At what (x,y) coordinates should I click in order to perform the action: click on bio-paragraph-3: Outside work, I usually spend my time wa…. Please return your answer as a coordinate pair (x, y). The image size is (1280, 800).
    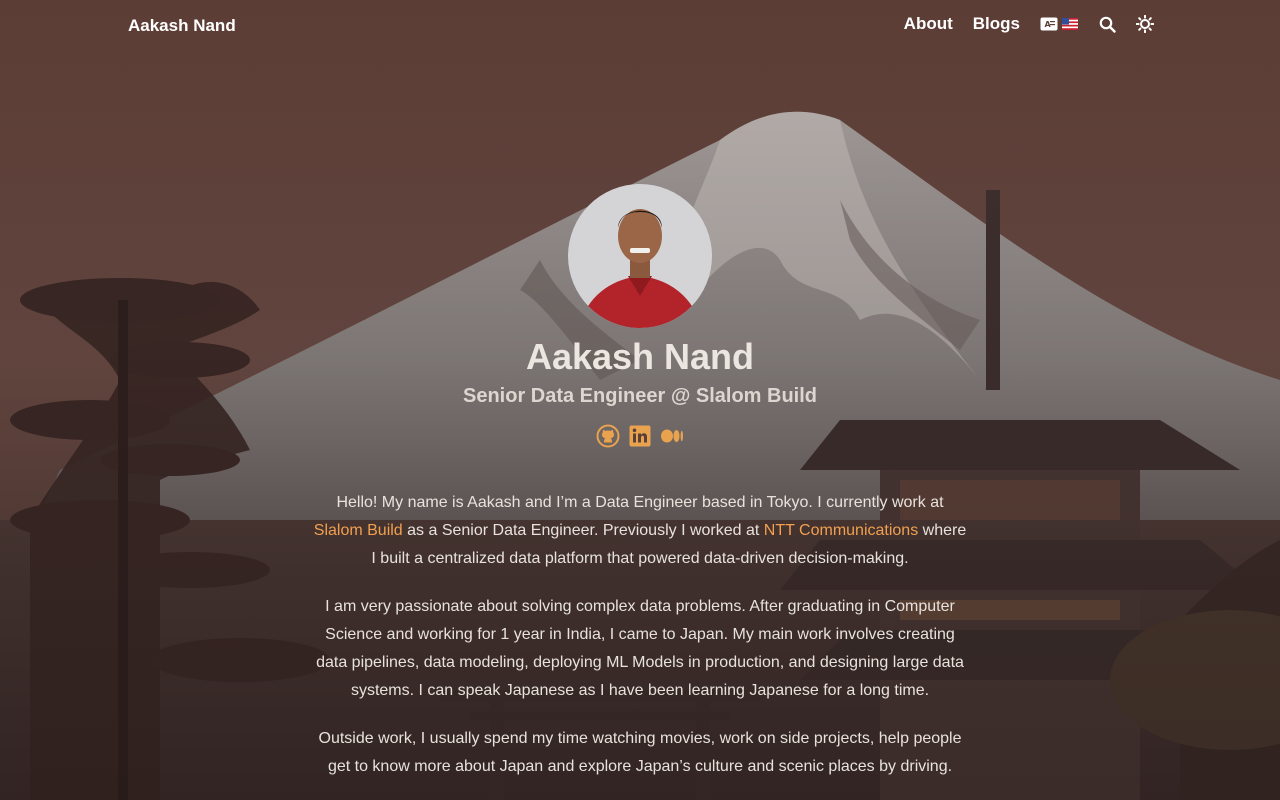
    Looking at the image, I should click on (640, 752).